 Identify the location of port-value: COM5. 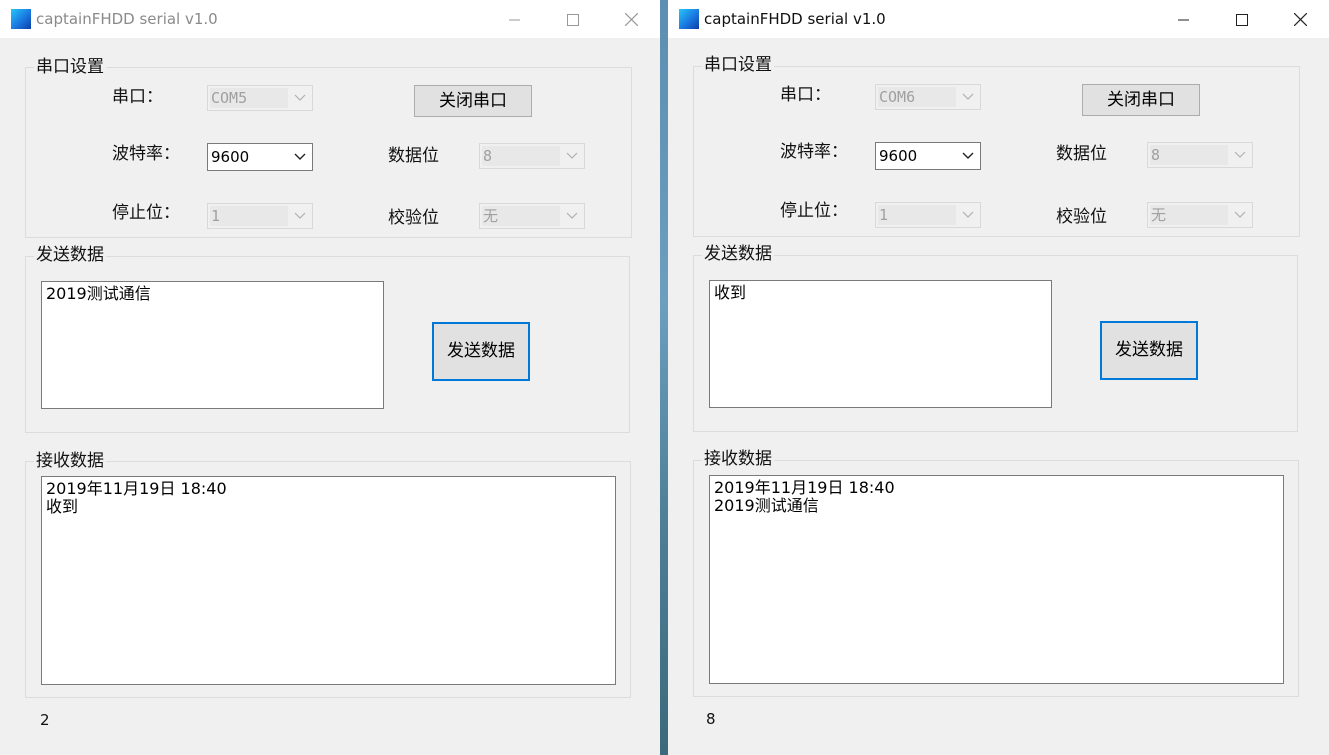
(249, 98).